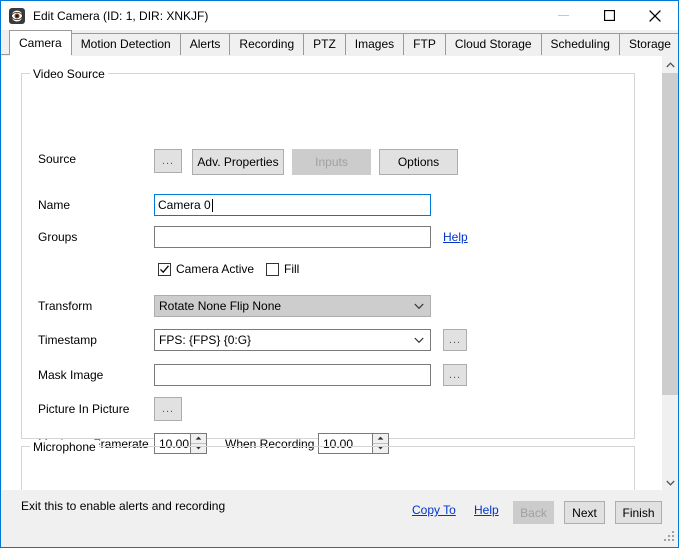 This screenshot has width=679, height=548. I want to click on tab-label: PTZ, so click(324, 44).